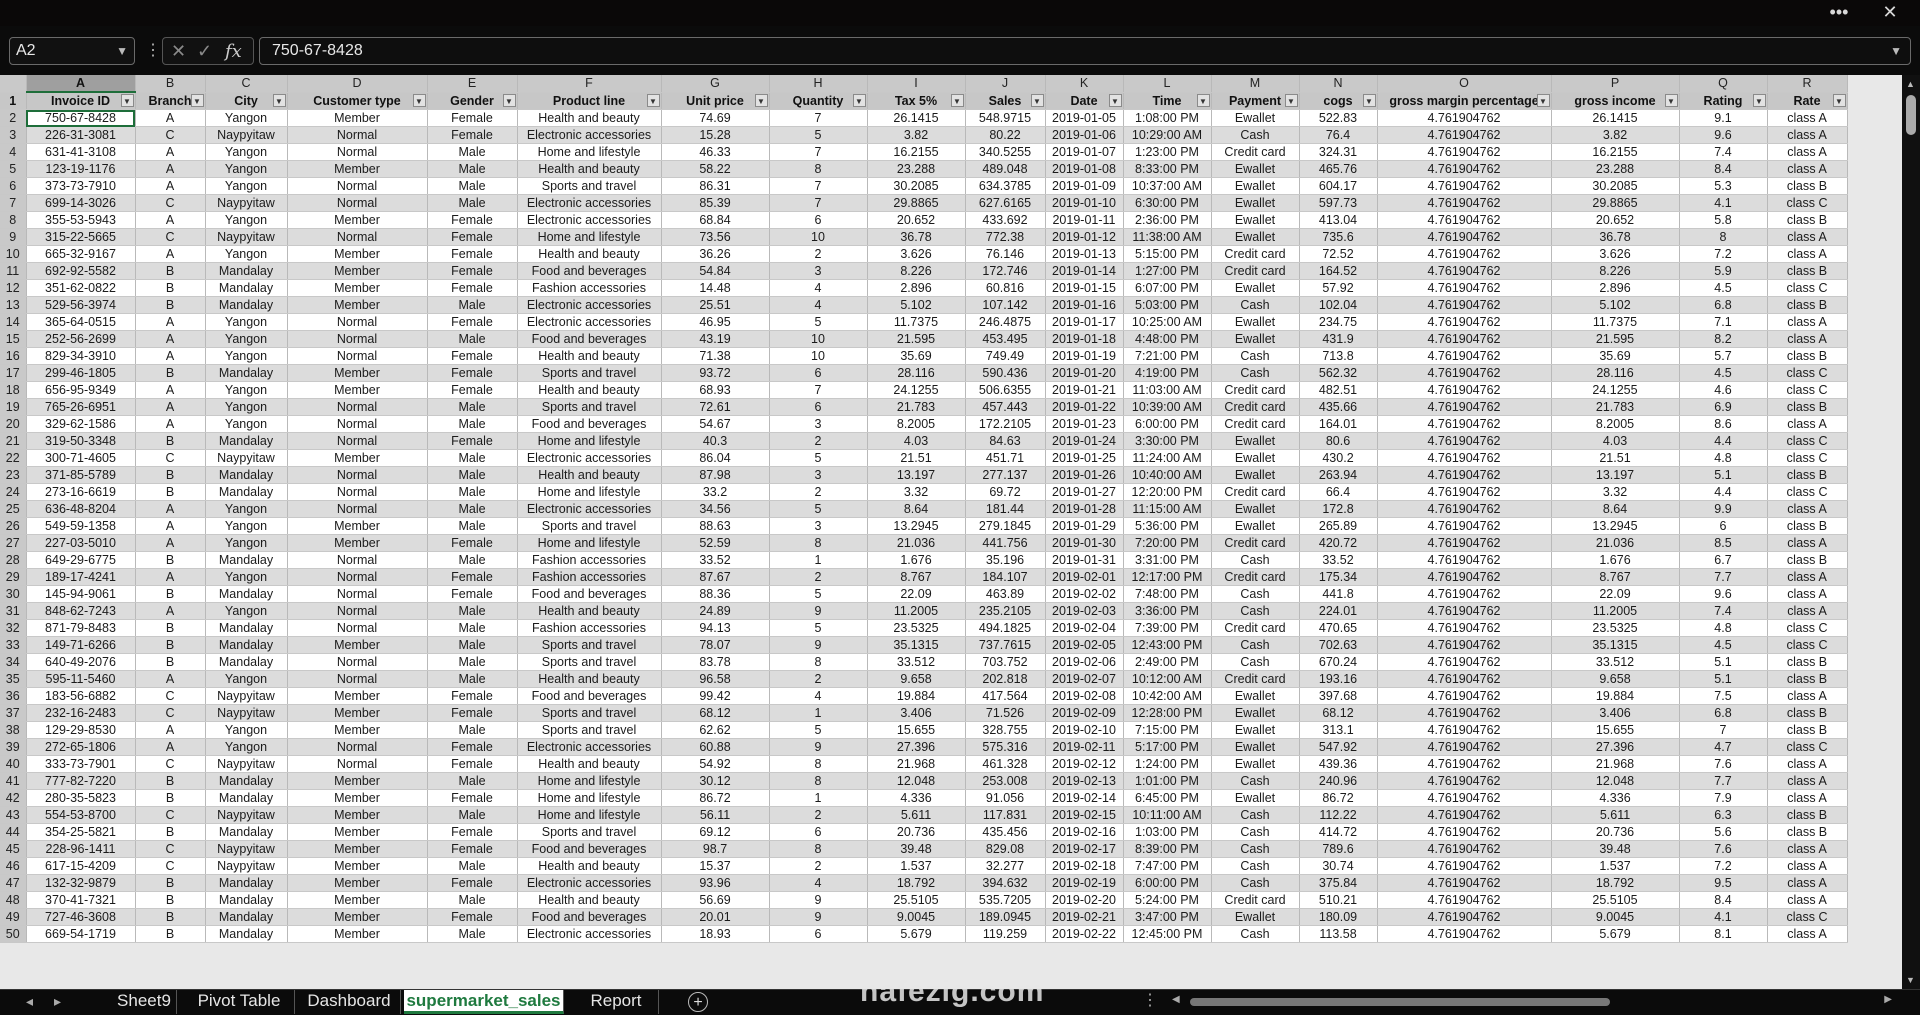 The width and height of the screenshot is (1920, 1015). Describe the element at coordinates (1723, 424) in the screenshot. I see `table-cell: 8.6` at that location.